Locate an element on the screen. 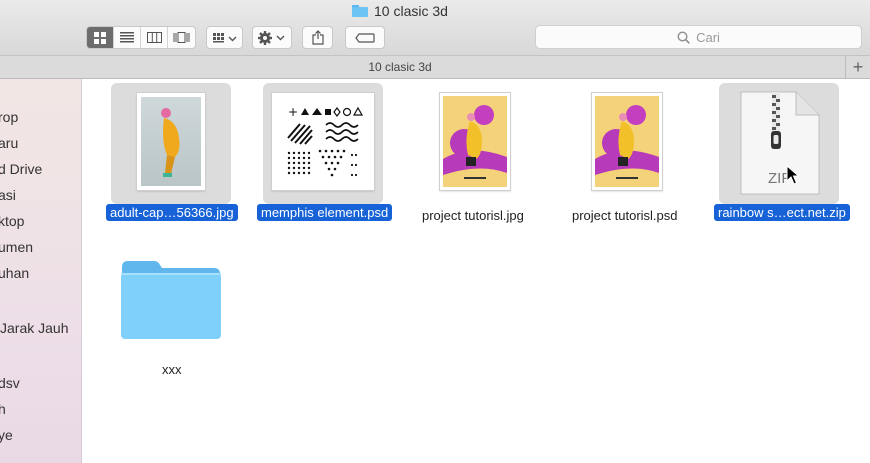  file-item: + memphis element.psd is located at coordinates (325, 155).